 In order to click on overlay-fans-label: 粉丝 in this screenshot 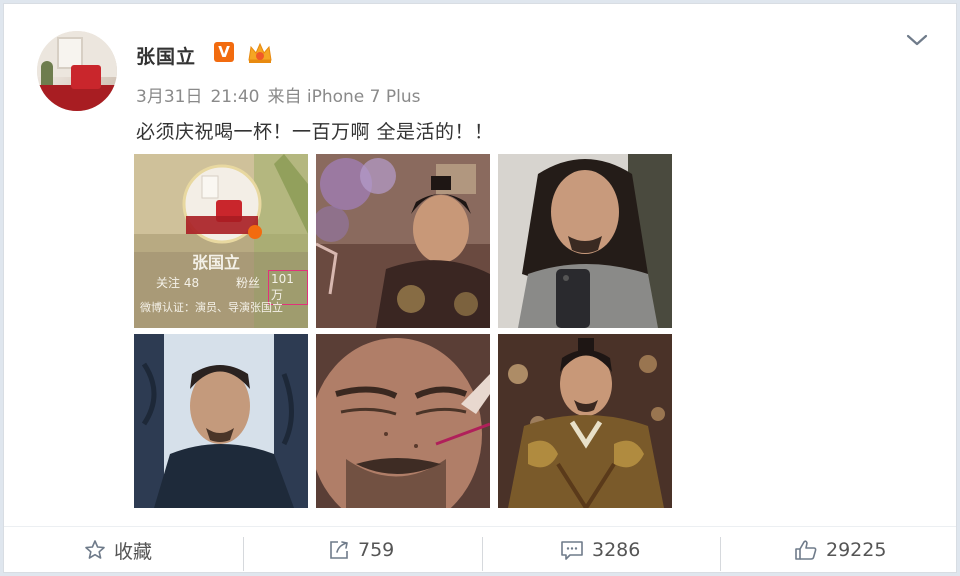, I will do `click(248, 283)`.